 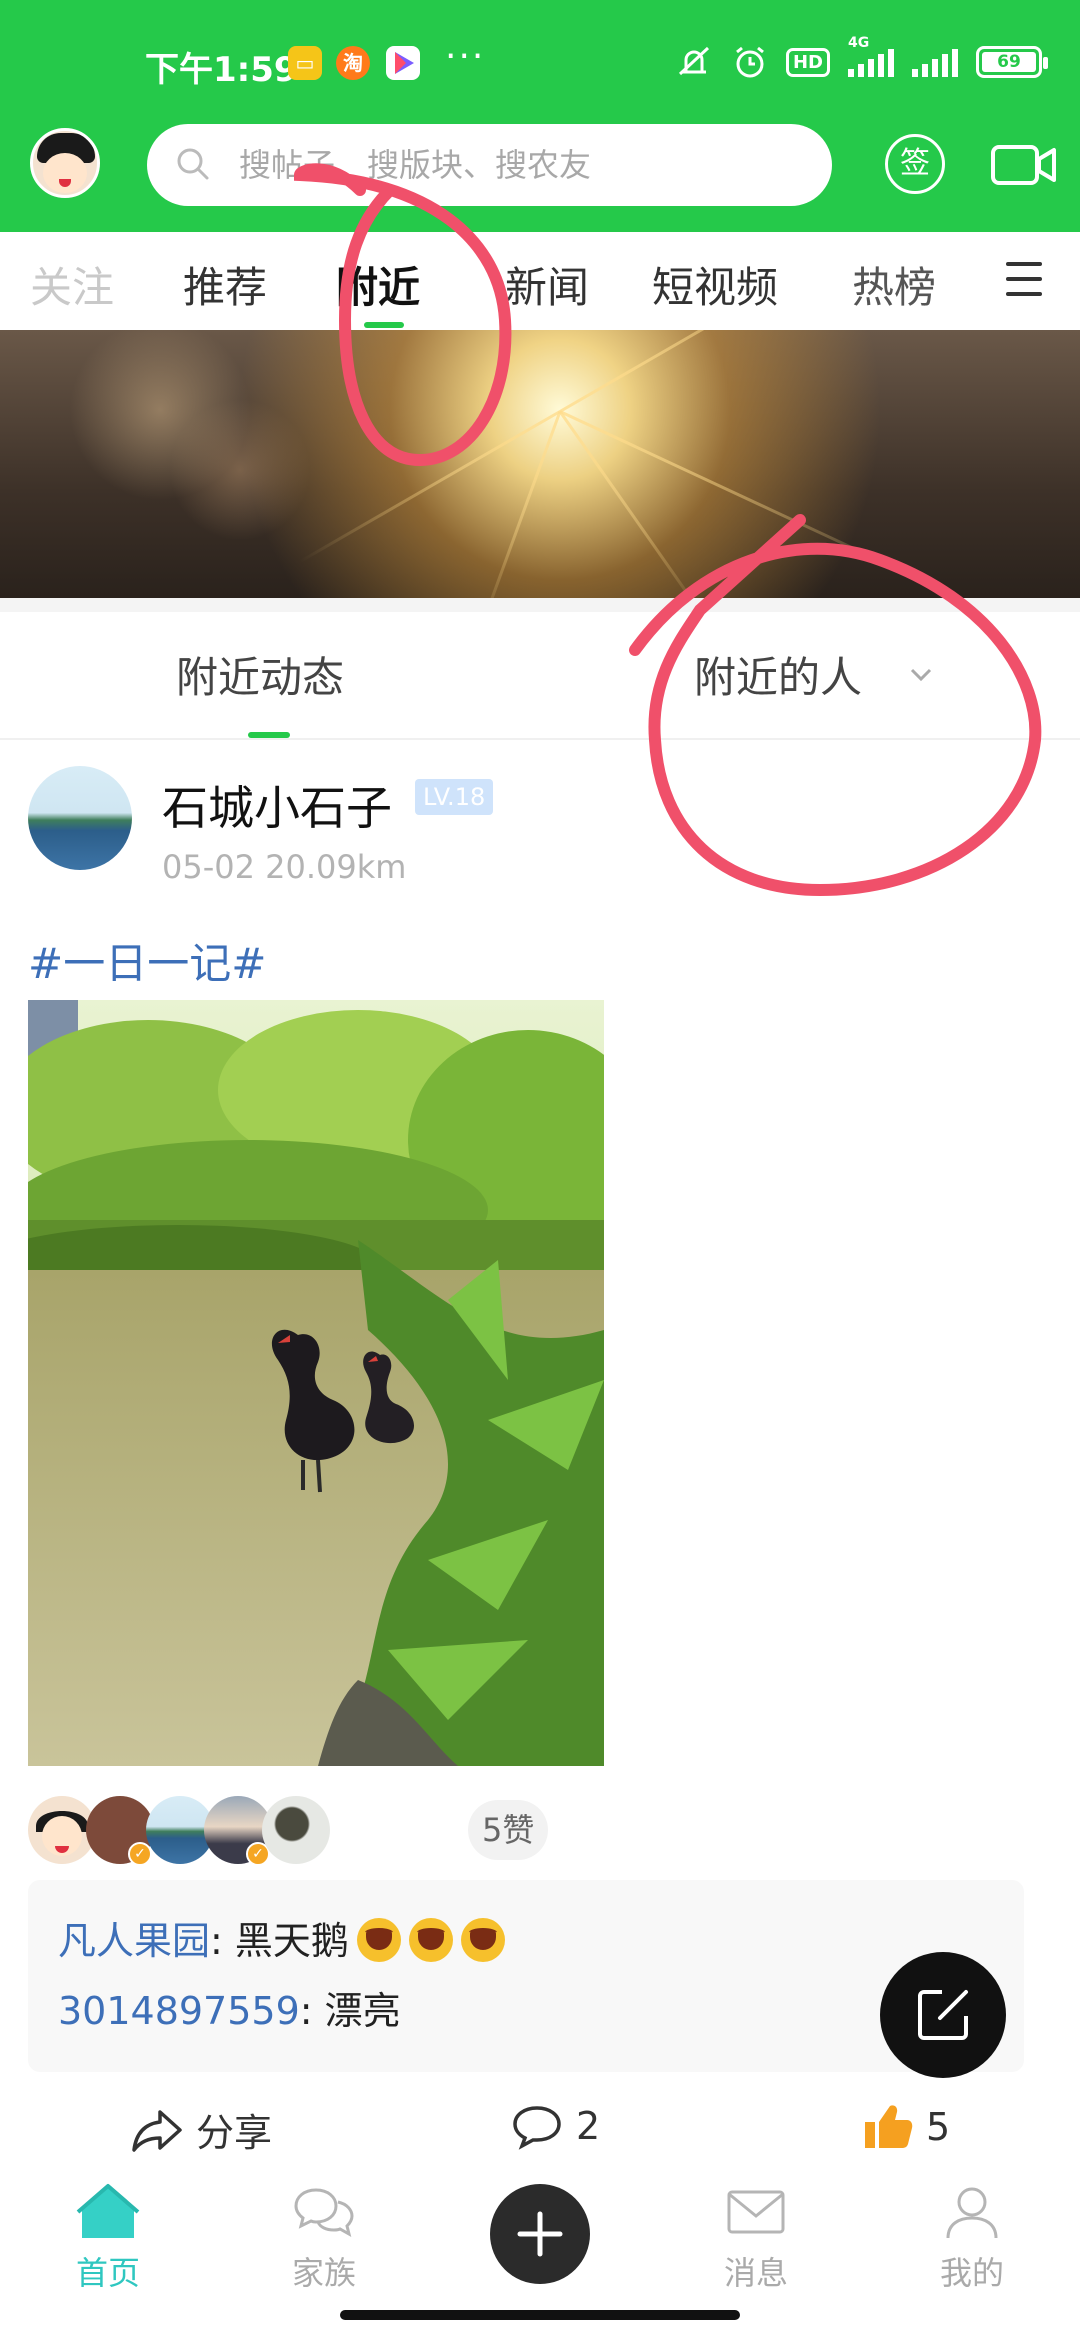 What do you see at coordinates (915, 164) in the screenshot?
I see `sign-in-button: 签` at bounding box center [915, 164].